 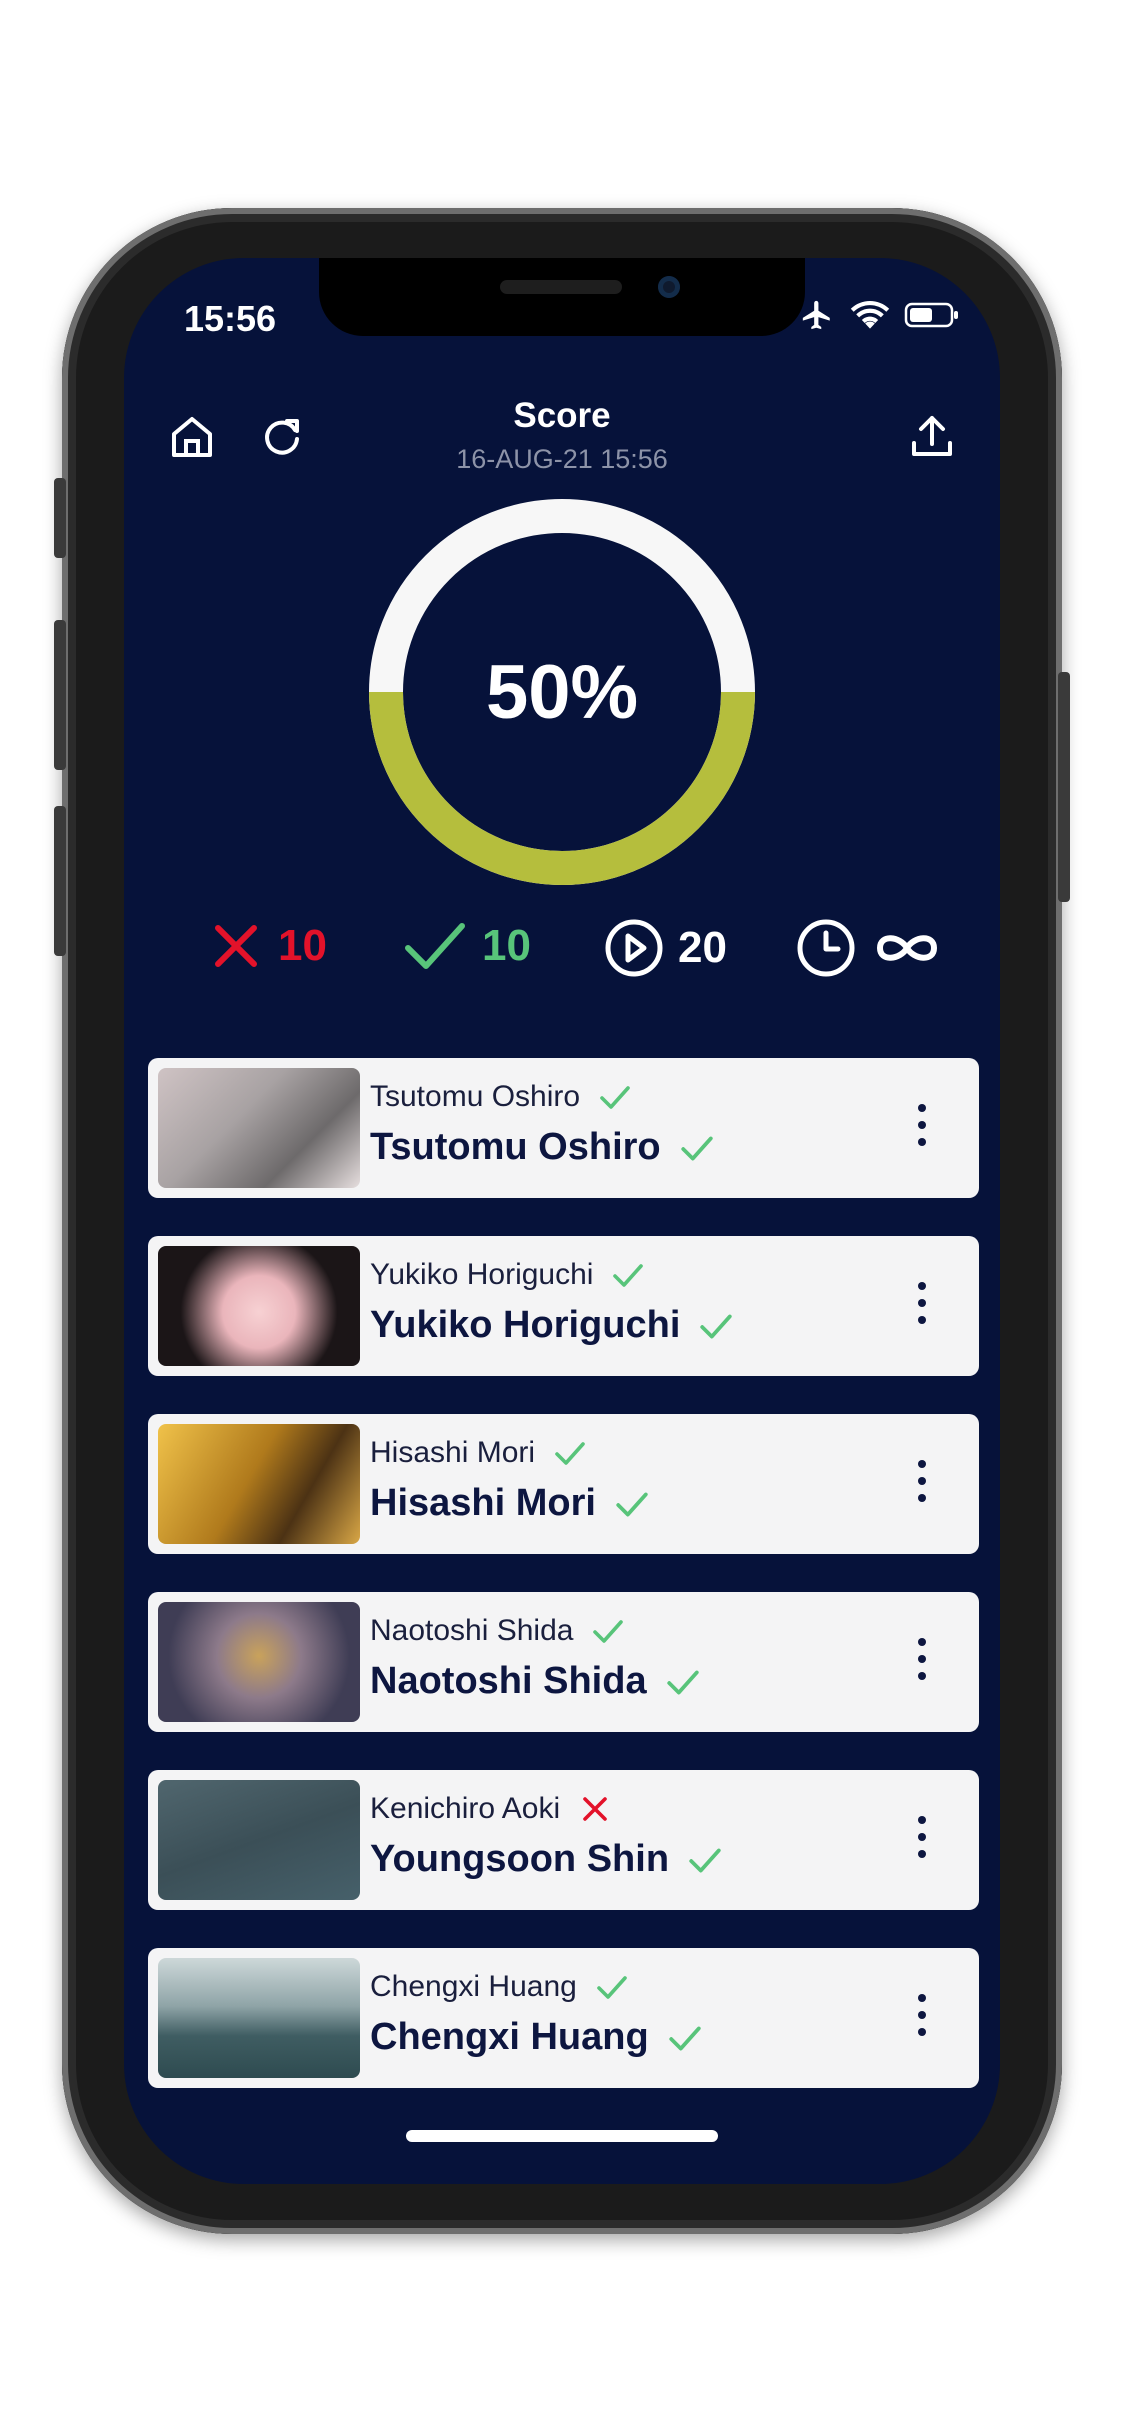 I want to click on page-title: Score, so click(x=562, y=415).